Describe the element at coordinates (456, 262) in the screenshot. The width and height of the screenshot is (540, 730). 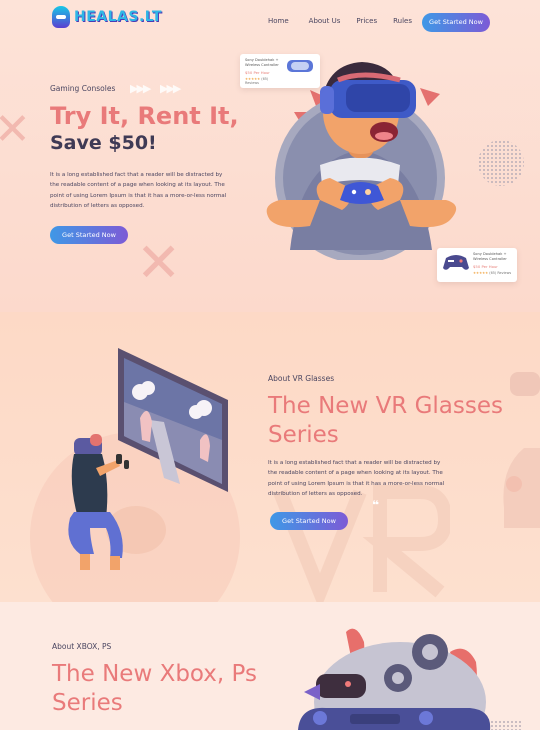
I see `gamepad-icon` at that location.